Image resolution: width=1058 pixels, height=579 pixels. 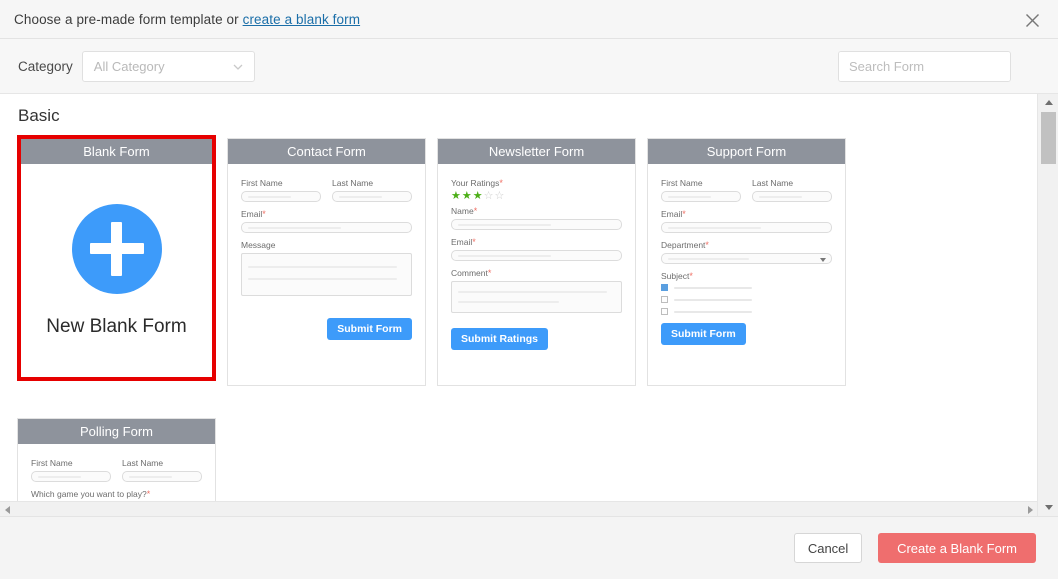 I want to click on scroll-down-arrow-icon, so click(x=1048, y=507).